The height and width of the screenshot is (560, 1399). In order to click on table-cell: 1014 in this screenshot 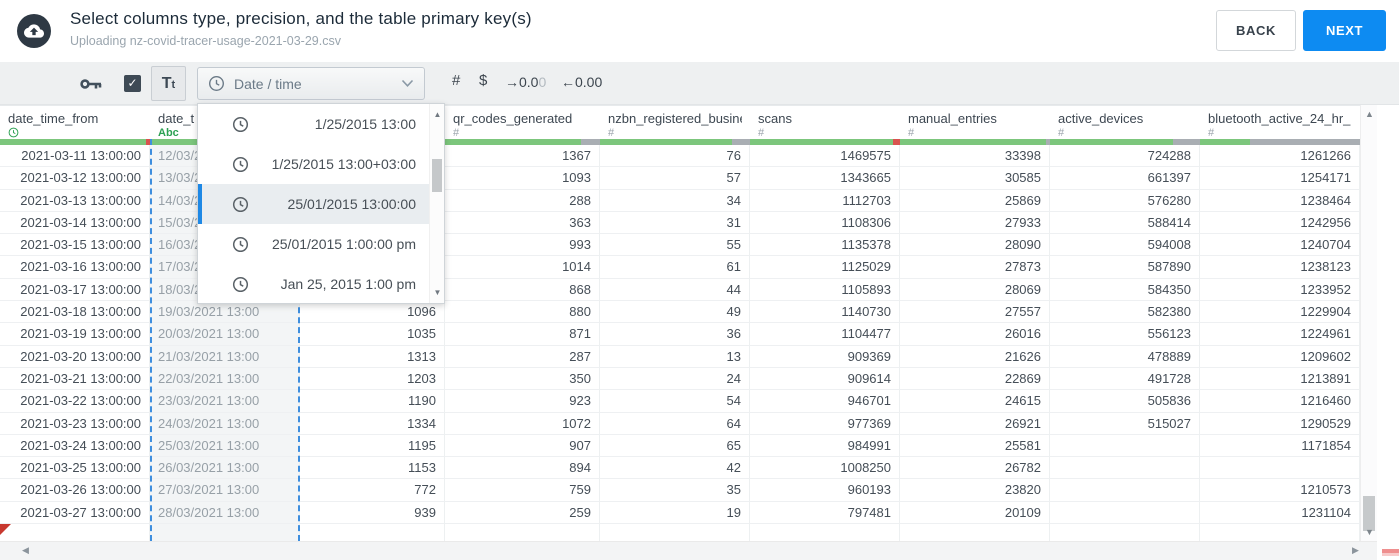, I will do `click(522, 267)`.